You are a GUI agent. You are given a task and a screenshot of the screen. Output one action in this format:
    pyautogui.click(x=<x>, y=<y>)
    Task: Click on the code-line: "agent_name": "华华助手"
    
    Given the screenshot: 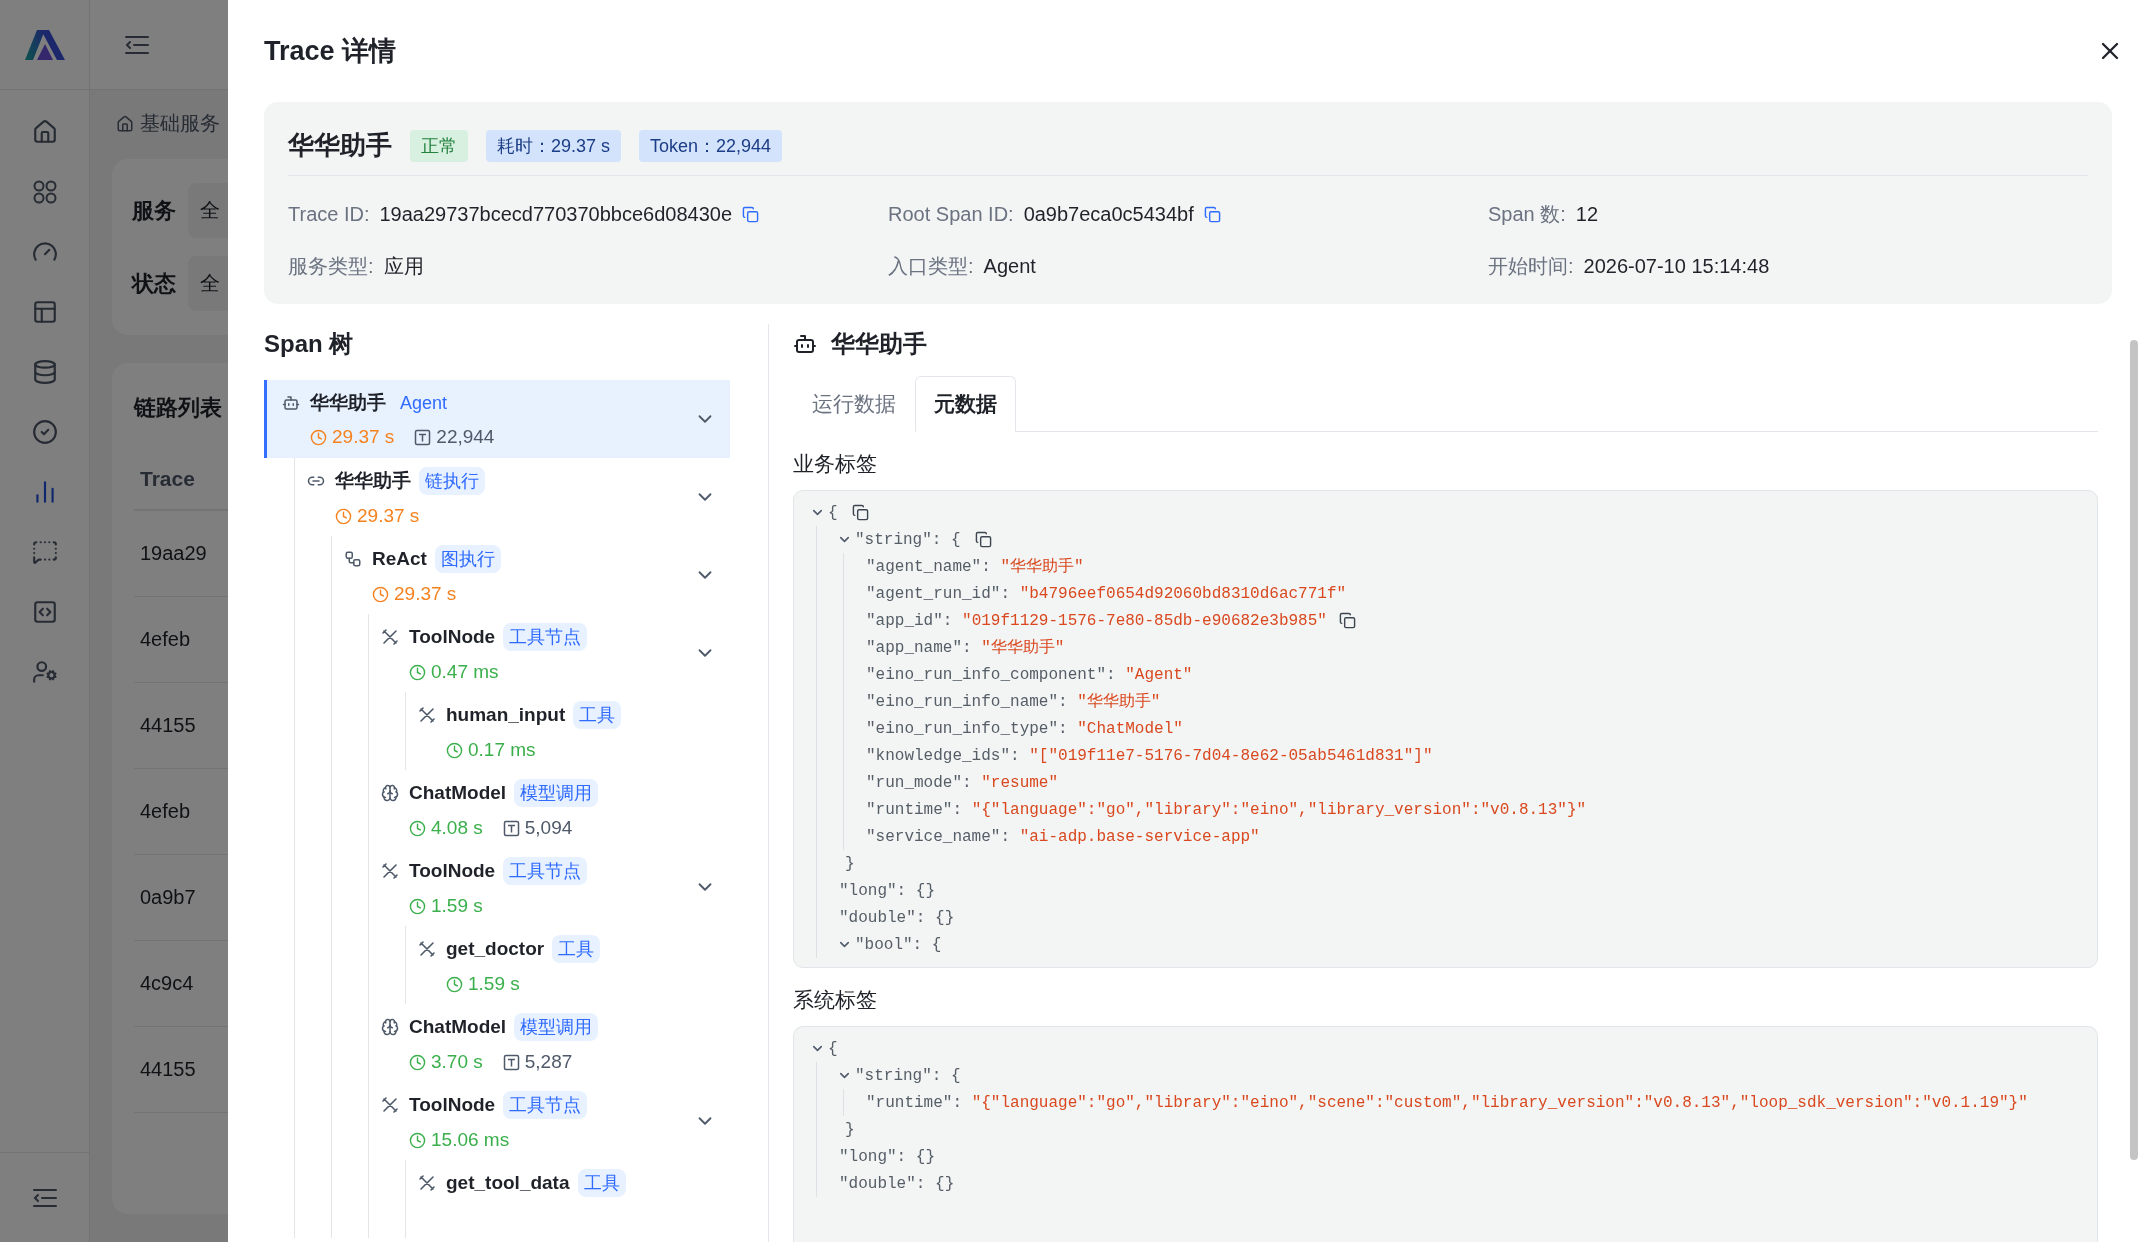 What is the action you would take?
    pyautogui.click(x=975, y=566)
    